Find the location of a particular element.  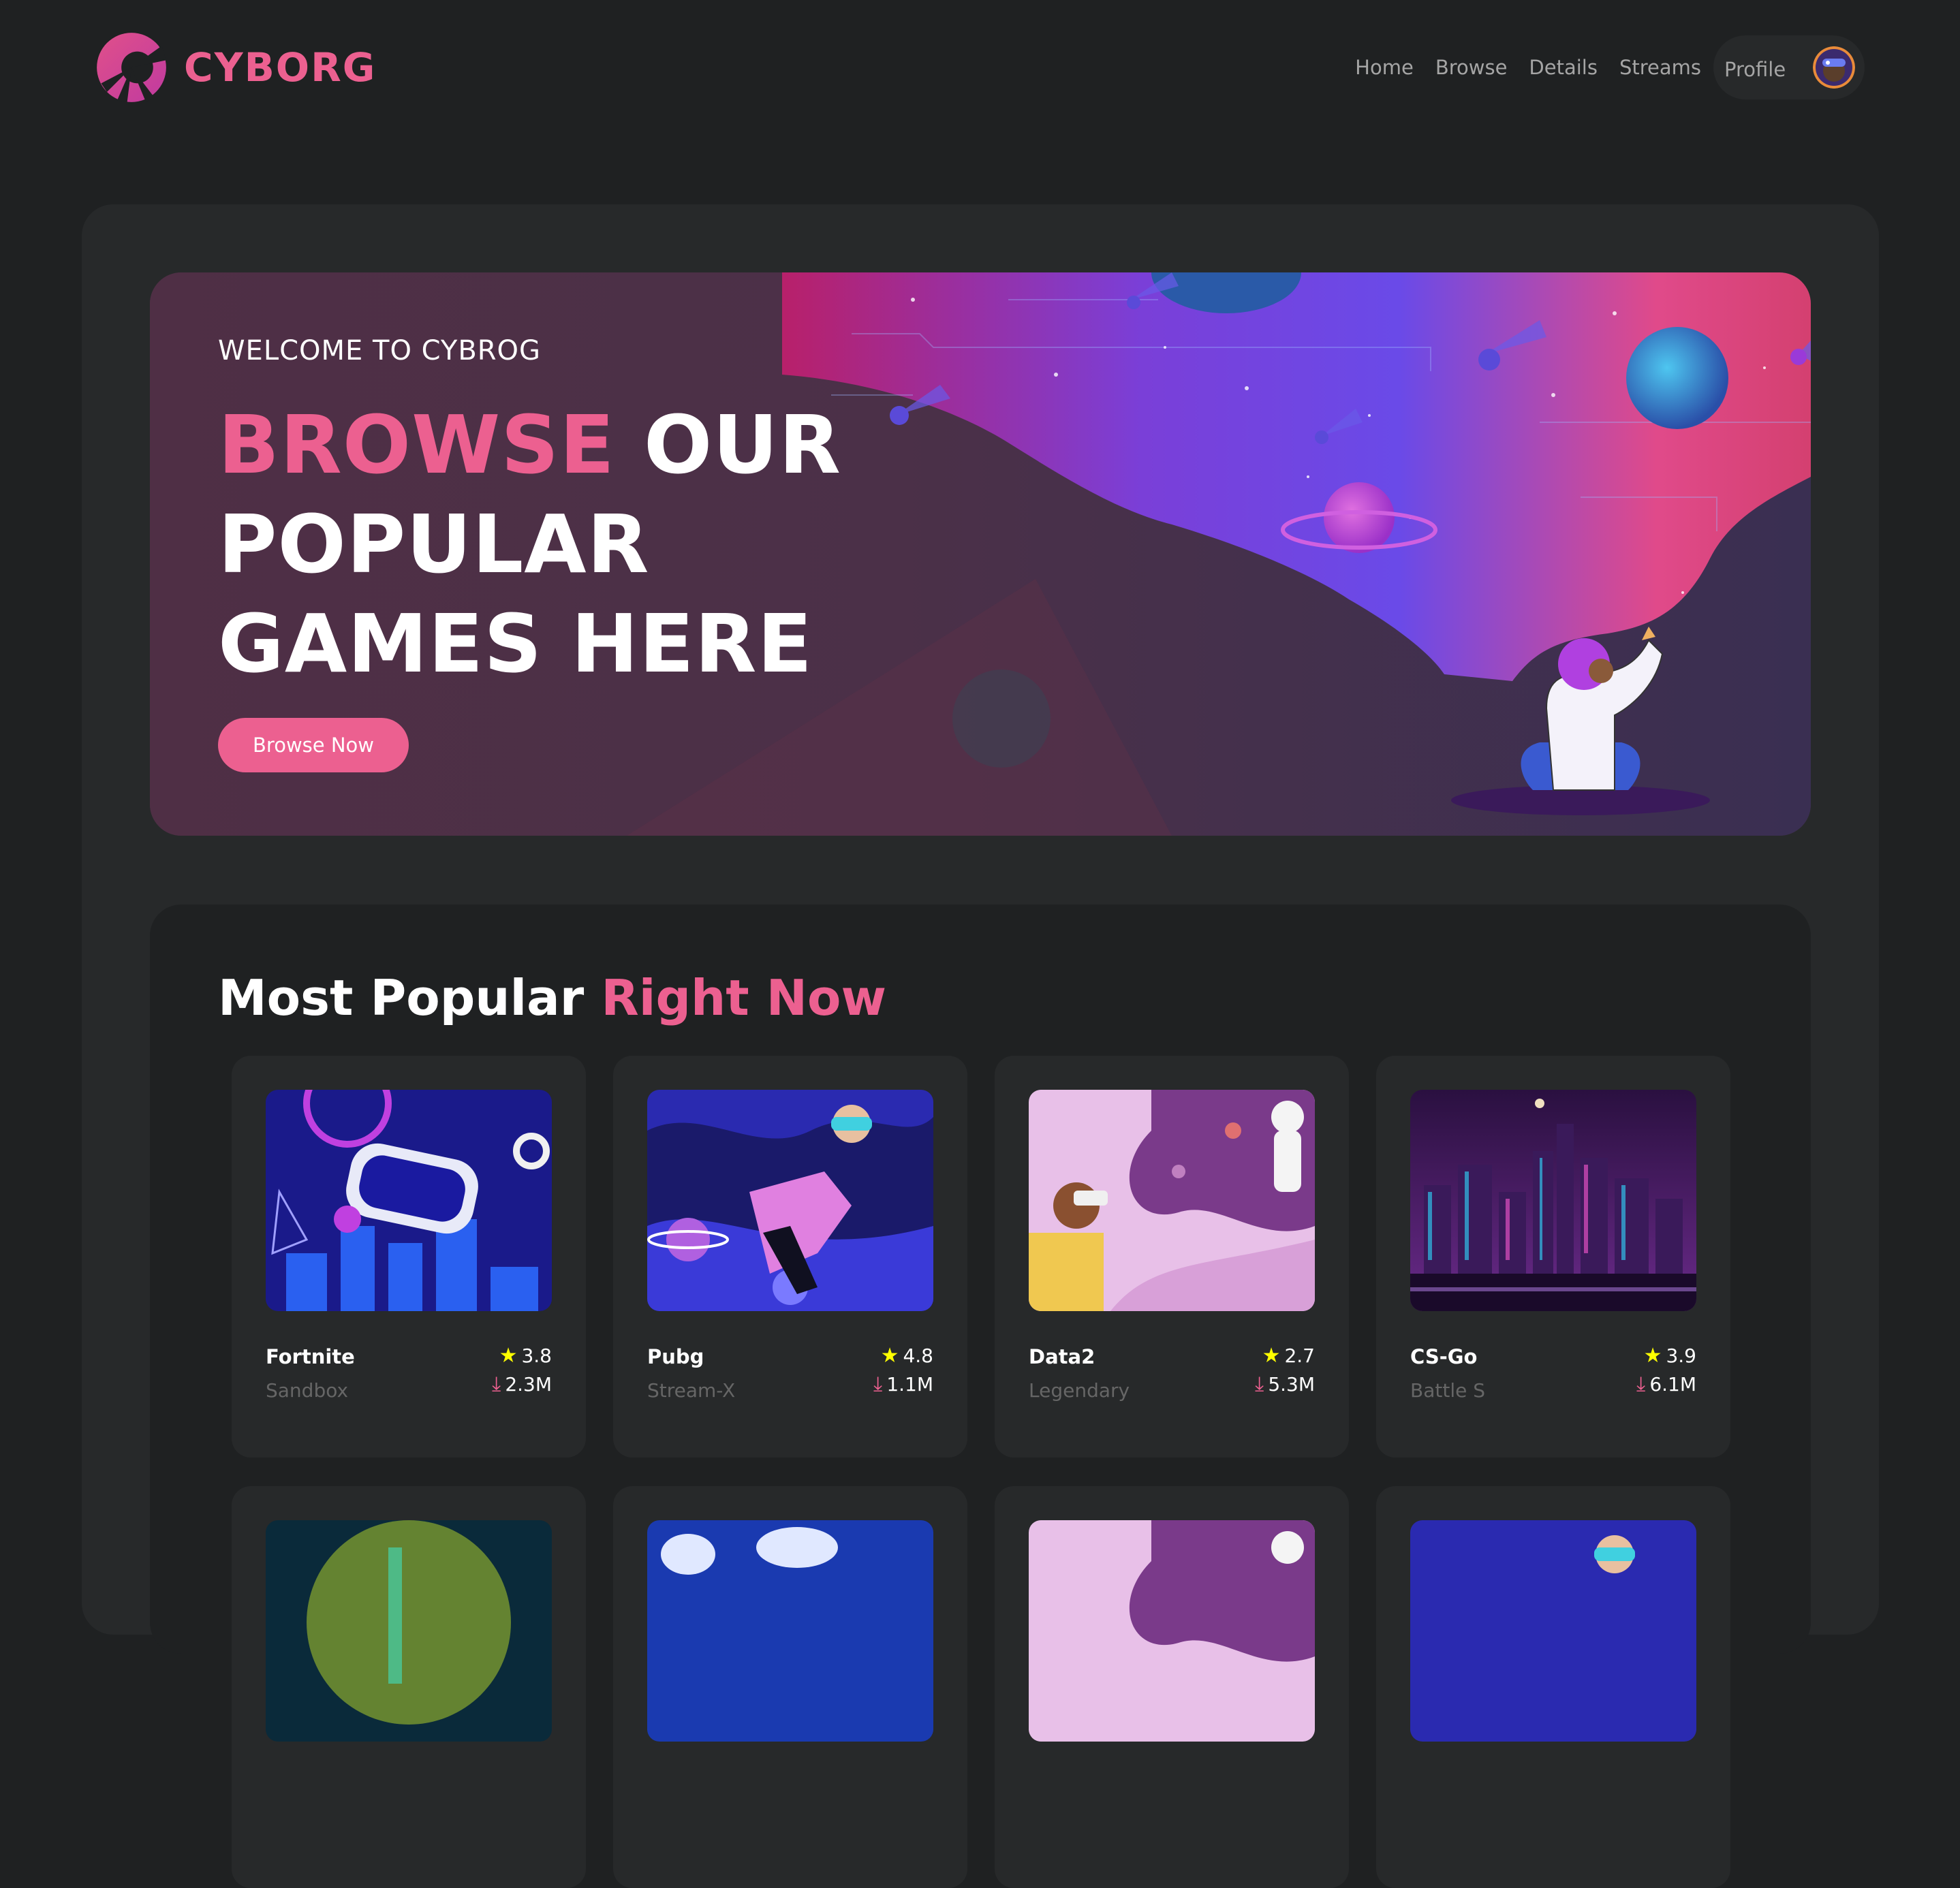

game-downloads: 6.1M is located at coordinates (1672, 1384).